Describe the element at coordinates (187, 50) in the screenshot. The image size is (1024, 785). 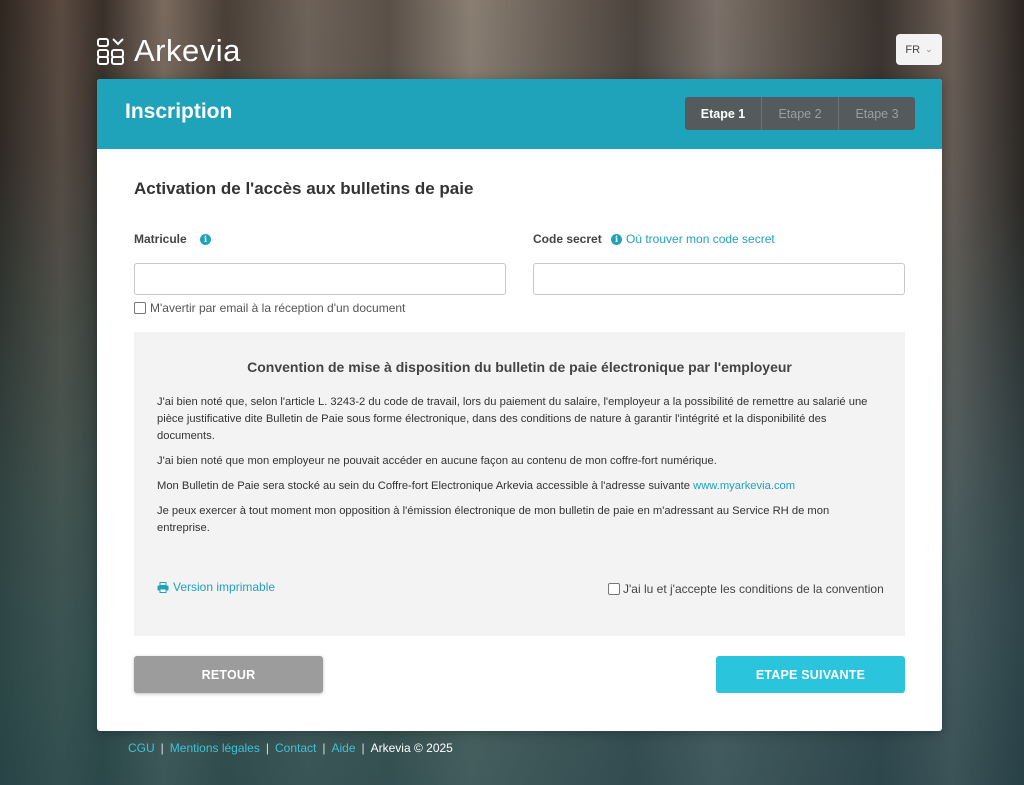
I see `brand-name: Arkevia` at that location.